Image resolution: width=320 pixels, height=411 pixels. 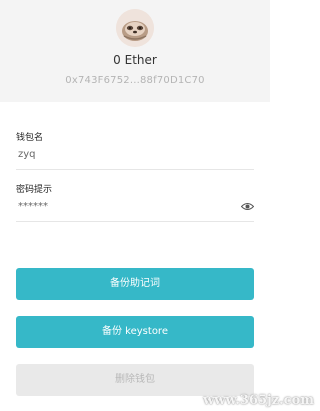 I want to click on wallet-avatar, so click(x=135, y=28).